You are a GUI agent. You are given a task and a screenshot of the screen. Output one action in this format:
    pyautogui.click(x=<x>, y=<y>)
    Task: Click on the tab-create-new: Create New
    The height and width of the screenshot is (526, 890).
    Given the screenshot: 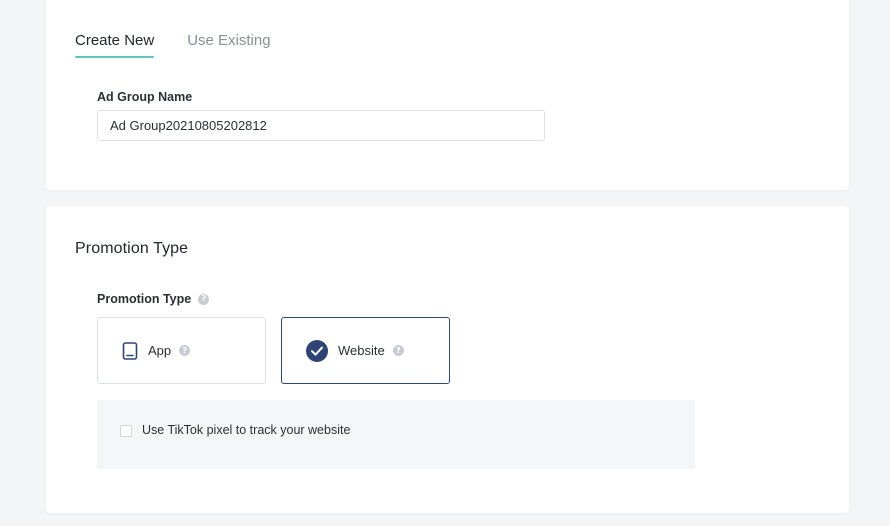 What is the action you would take?
    pyautogui.click(x=115, y=45)
    